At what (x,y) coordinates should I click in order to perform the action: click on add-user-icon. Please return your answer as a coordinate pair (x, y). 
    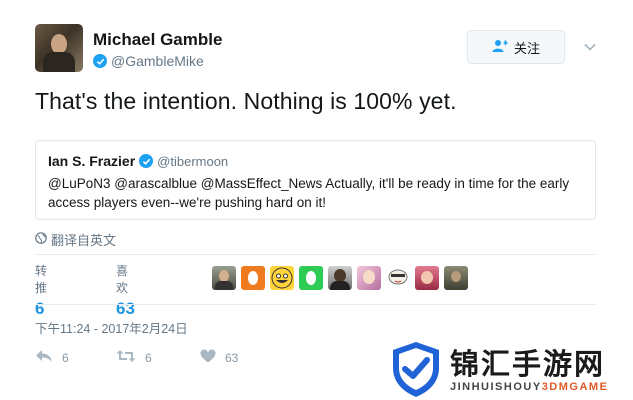
    Looking at the image, I should click on (500, 47).